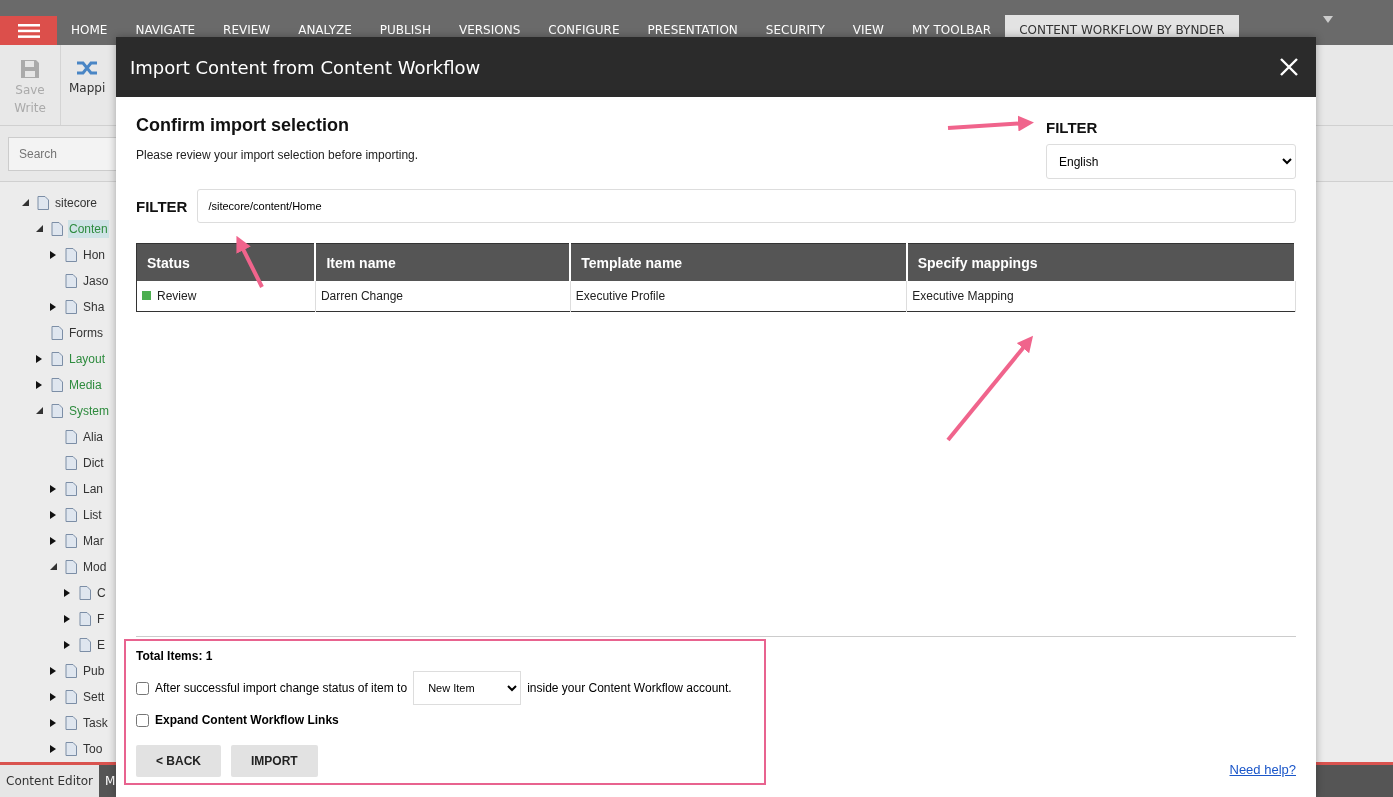 The image size is (1393, 797). Describe the element at coordinates (30, 108) in the screenshot. I see `group-label: Write` at that location.